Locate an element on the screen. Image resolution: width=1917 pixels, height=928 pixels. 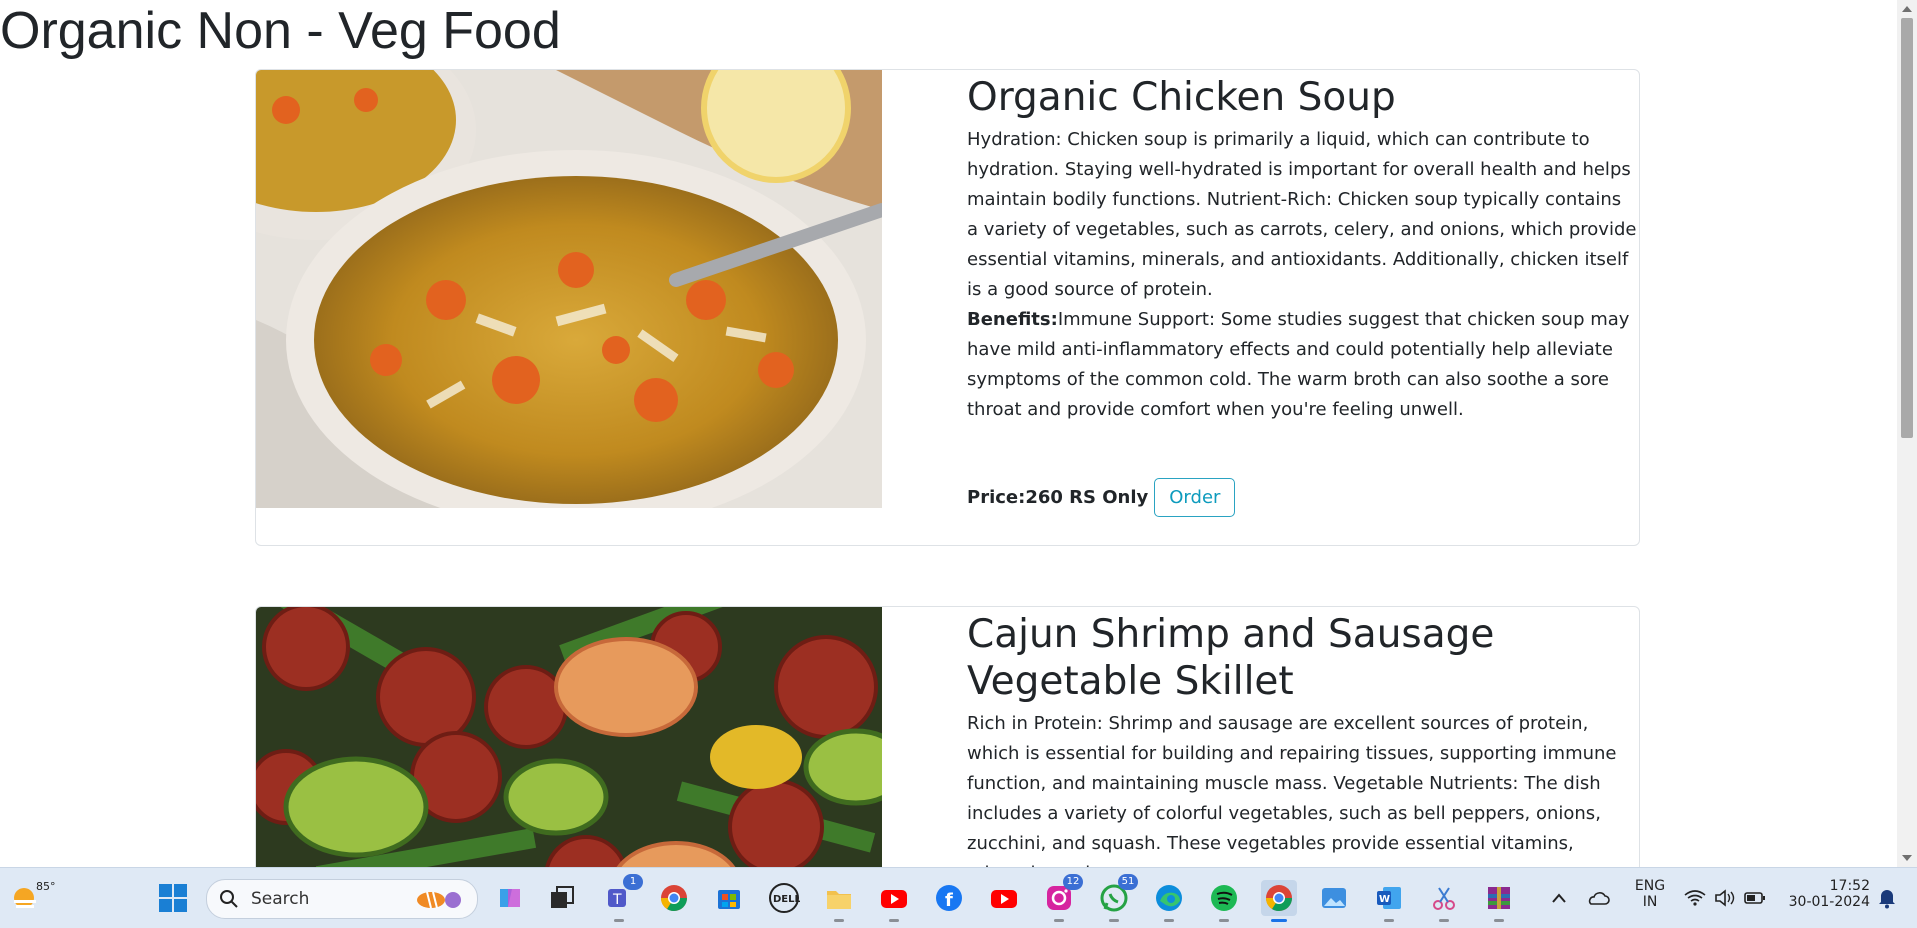
scroll-up-arrow-icon is located at coordinates (1907, 9).